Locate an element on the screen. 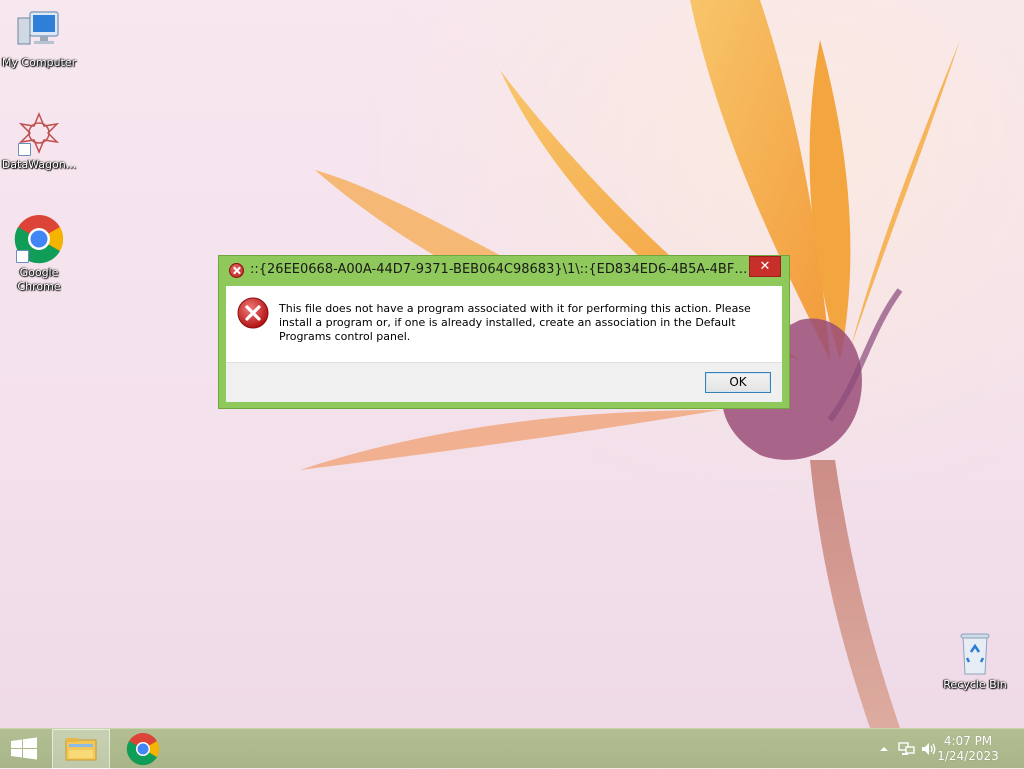  chrome-icon is located at coordinates (143, 749).